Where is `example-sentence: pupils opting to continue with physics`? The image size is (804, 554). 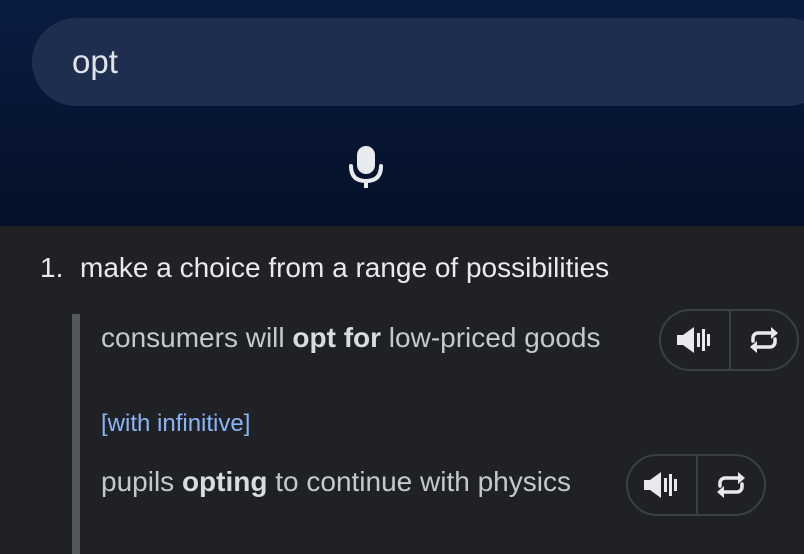 example-sentence: pupils opting to continue with physics is located at coordinates (336, 482).